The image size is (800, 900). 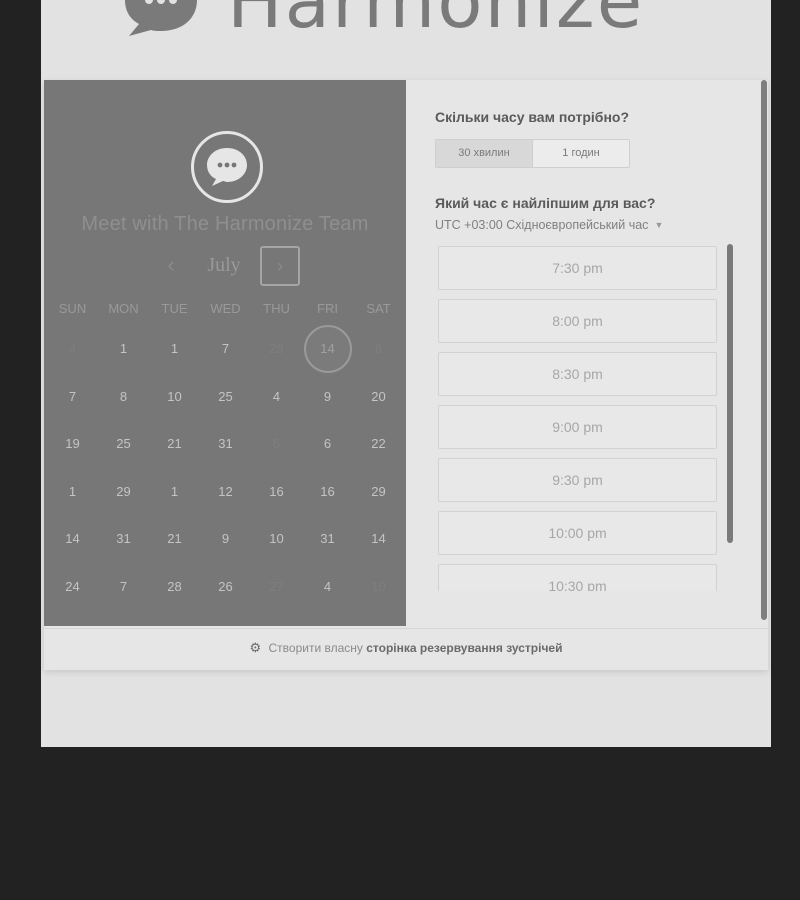 I want to click on meeting-title: Meet with The Harmonize Team, so click(x=225, y=224).